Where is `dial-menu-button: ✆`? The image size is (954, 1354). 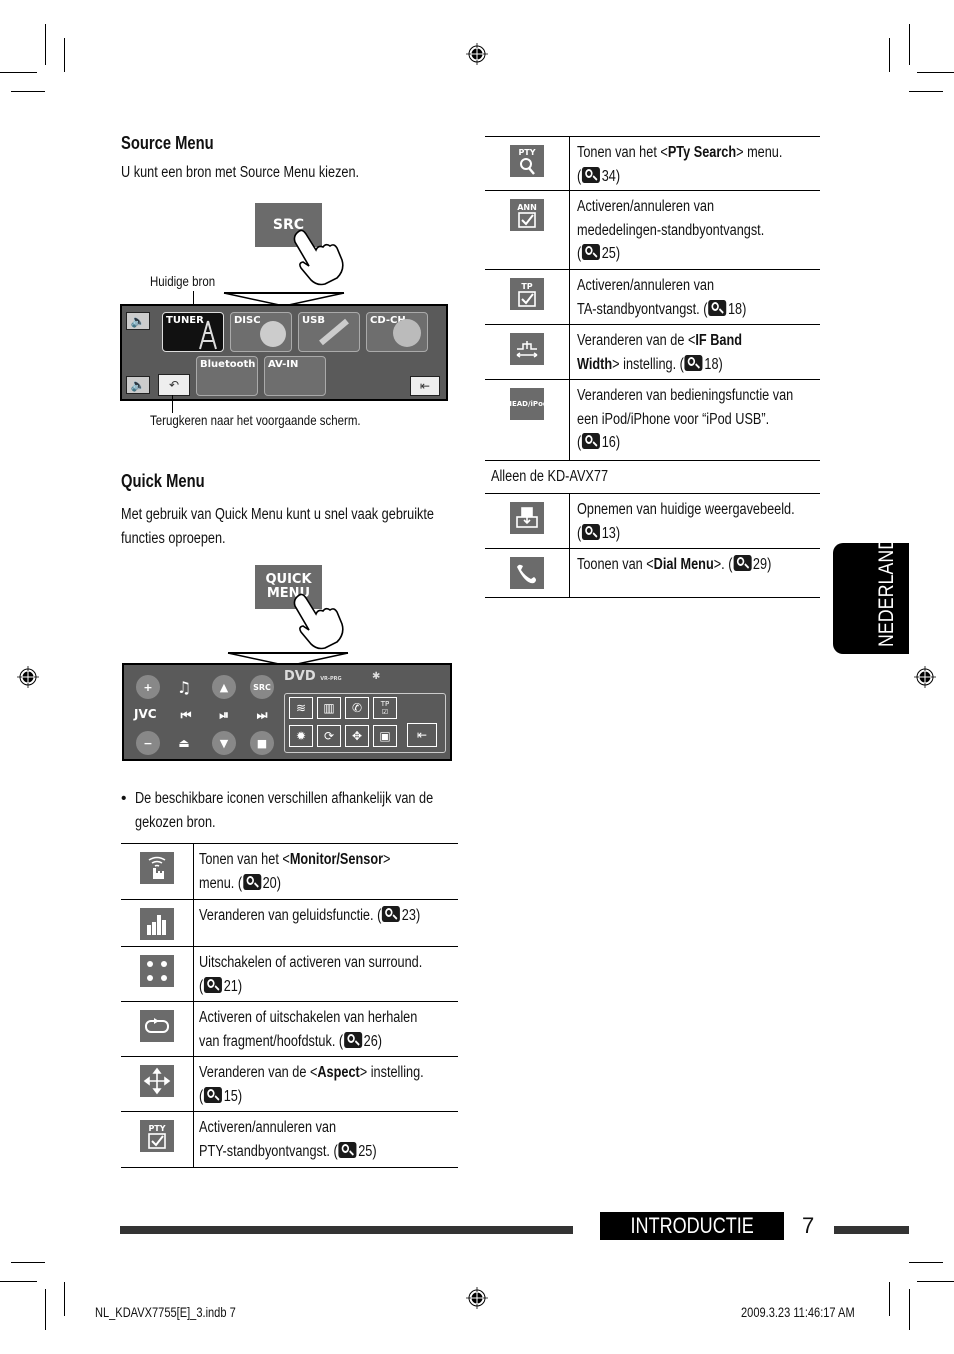 dial-menu-button: ✆ is located at coordinates (357, 708).